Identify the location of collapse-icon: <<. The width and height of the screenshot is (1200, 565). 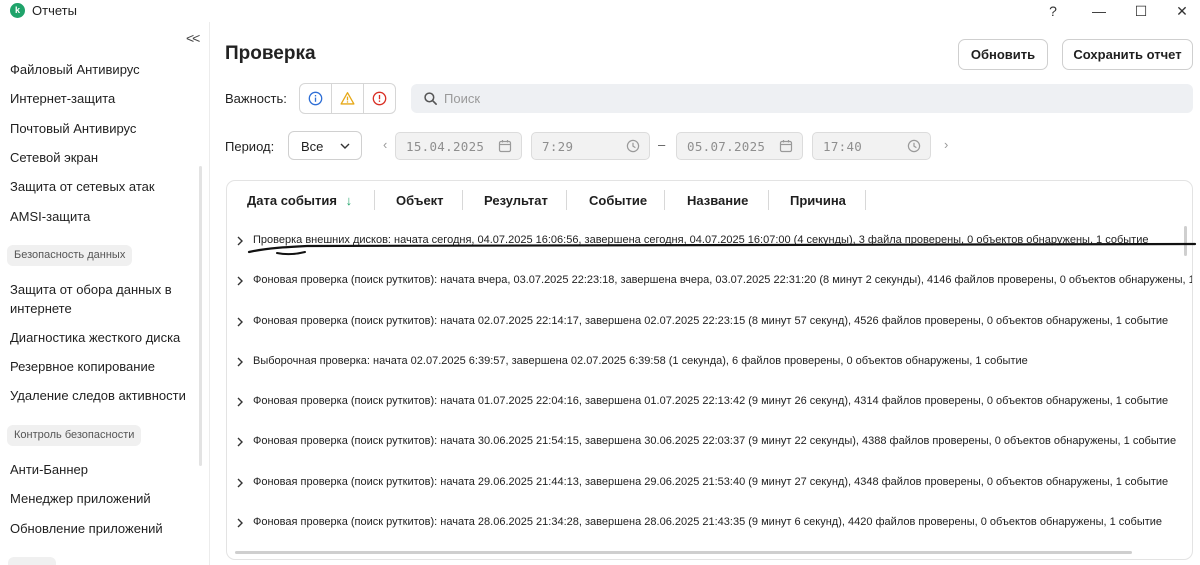
(193, 38).